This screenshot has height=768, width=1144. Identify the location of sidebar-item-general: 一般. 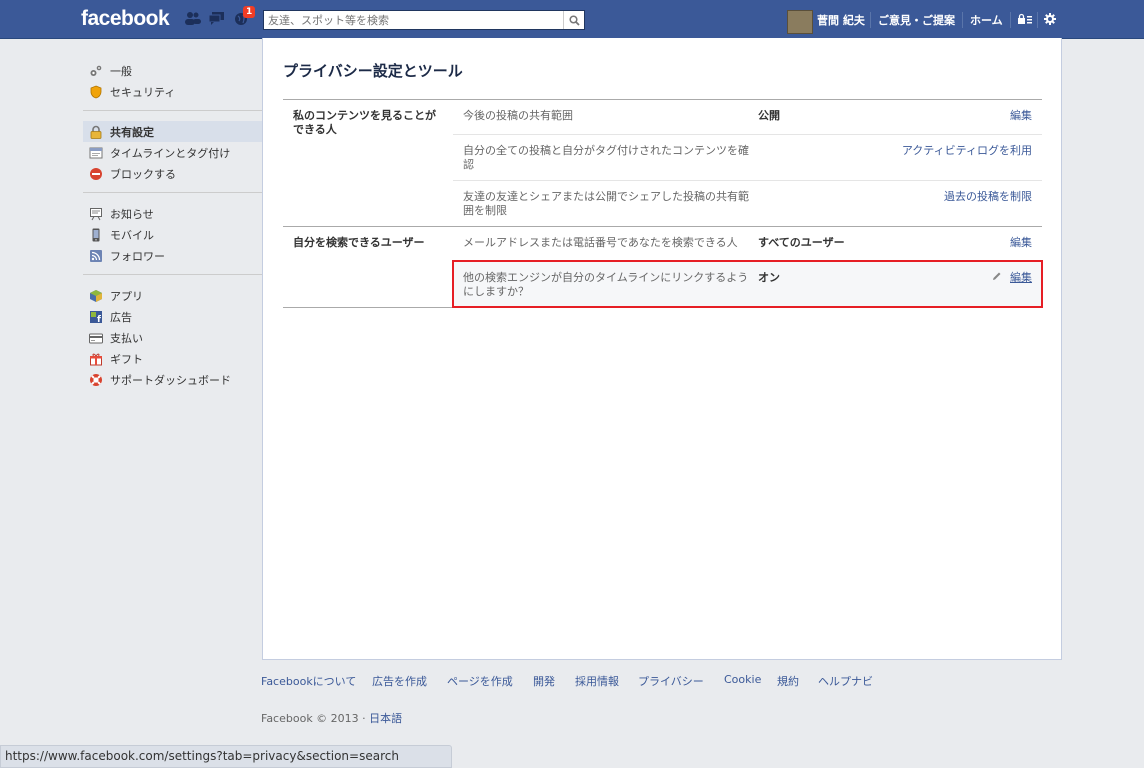
(172, 70).